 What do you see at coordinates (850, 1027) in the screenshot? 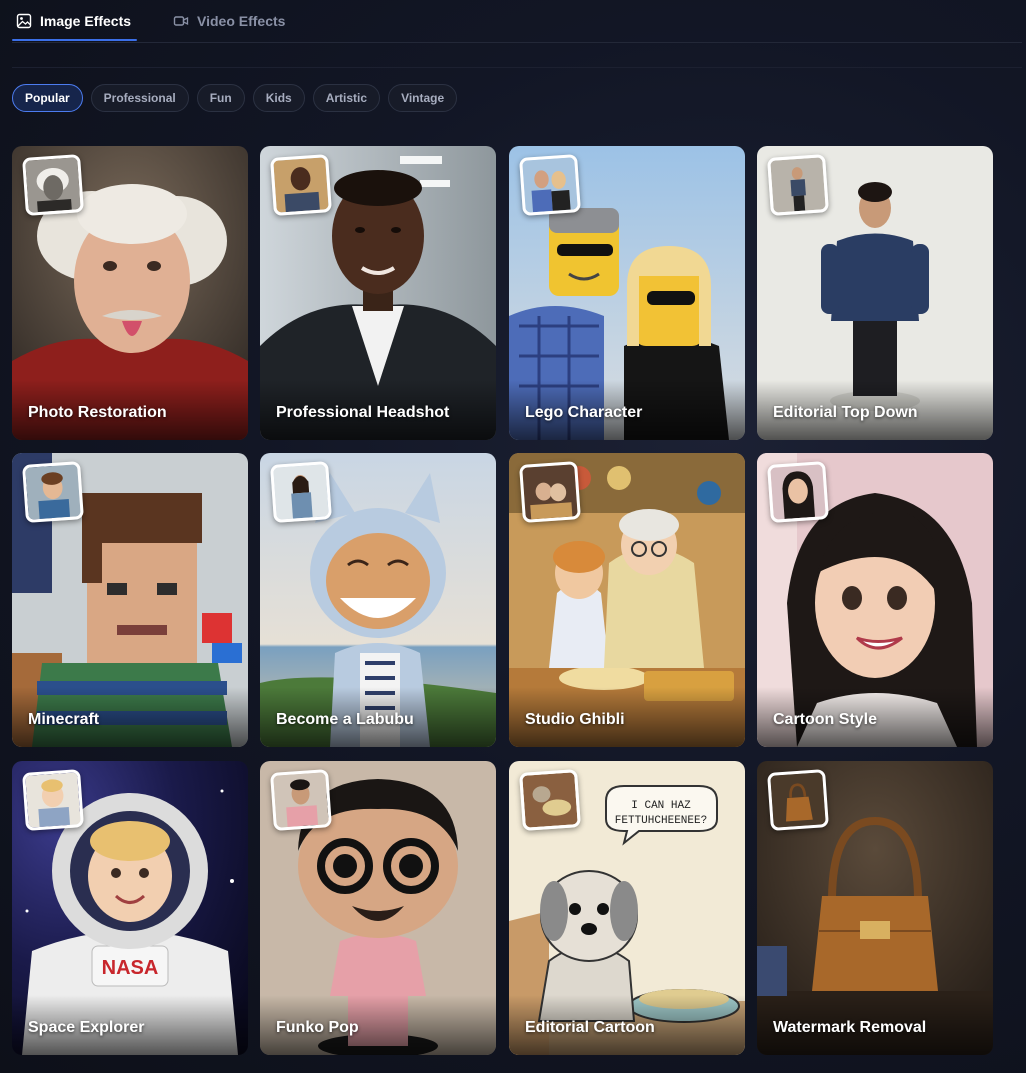
I see `card-title: Watermark Removal` at bounding box center [850, 1027].